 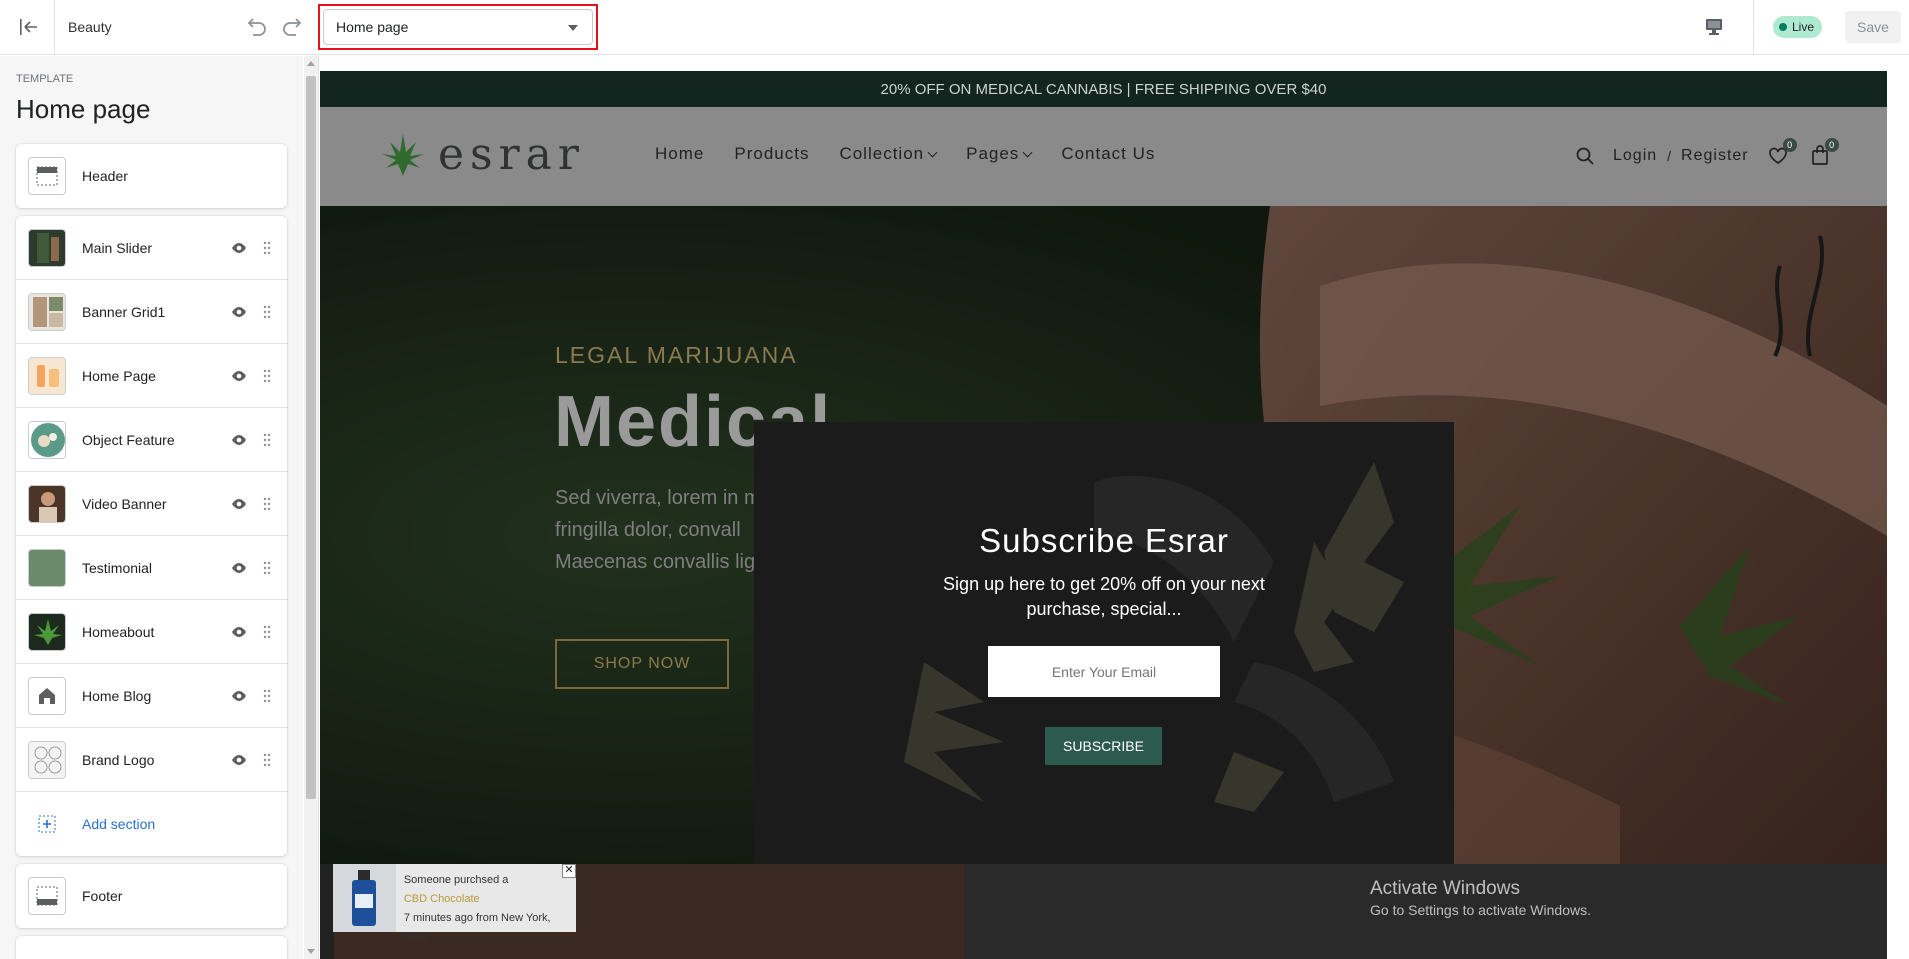 What do you see at coordinates (481, 154) in the screenshot?
I see `store-logo: esrar` at bounding box center [481, 154].